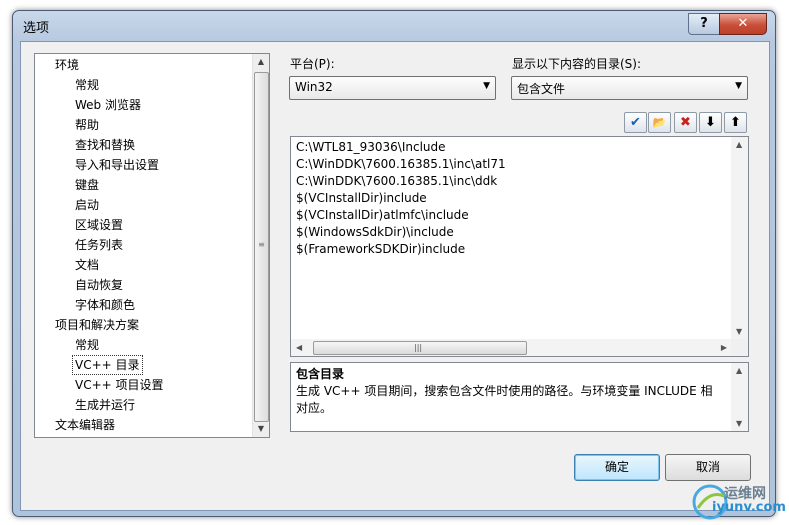  Describe the element at coordinates (396, 181) in the screenshot. I see `directory-row: C:\WinDDK\7600.16385.1\inc\ddk` at that location.